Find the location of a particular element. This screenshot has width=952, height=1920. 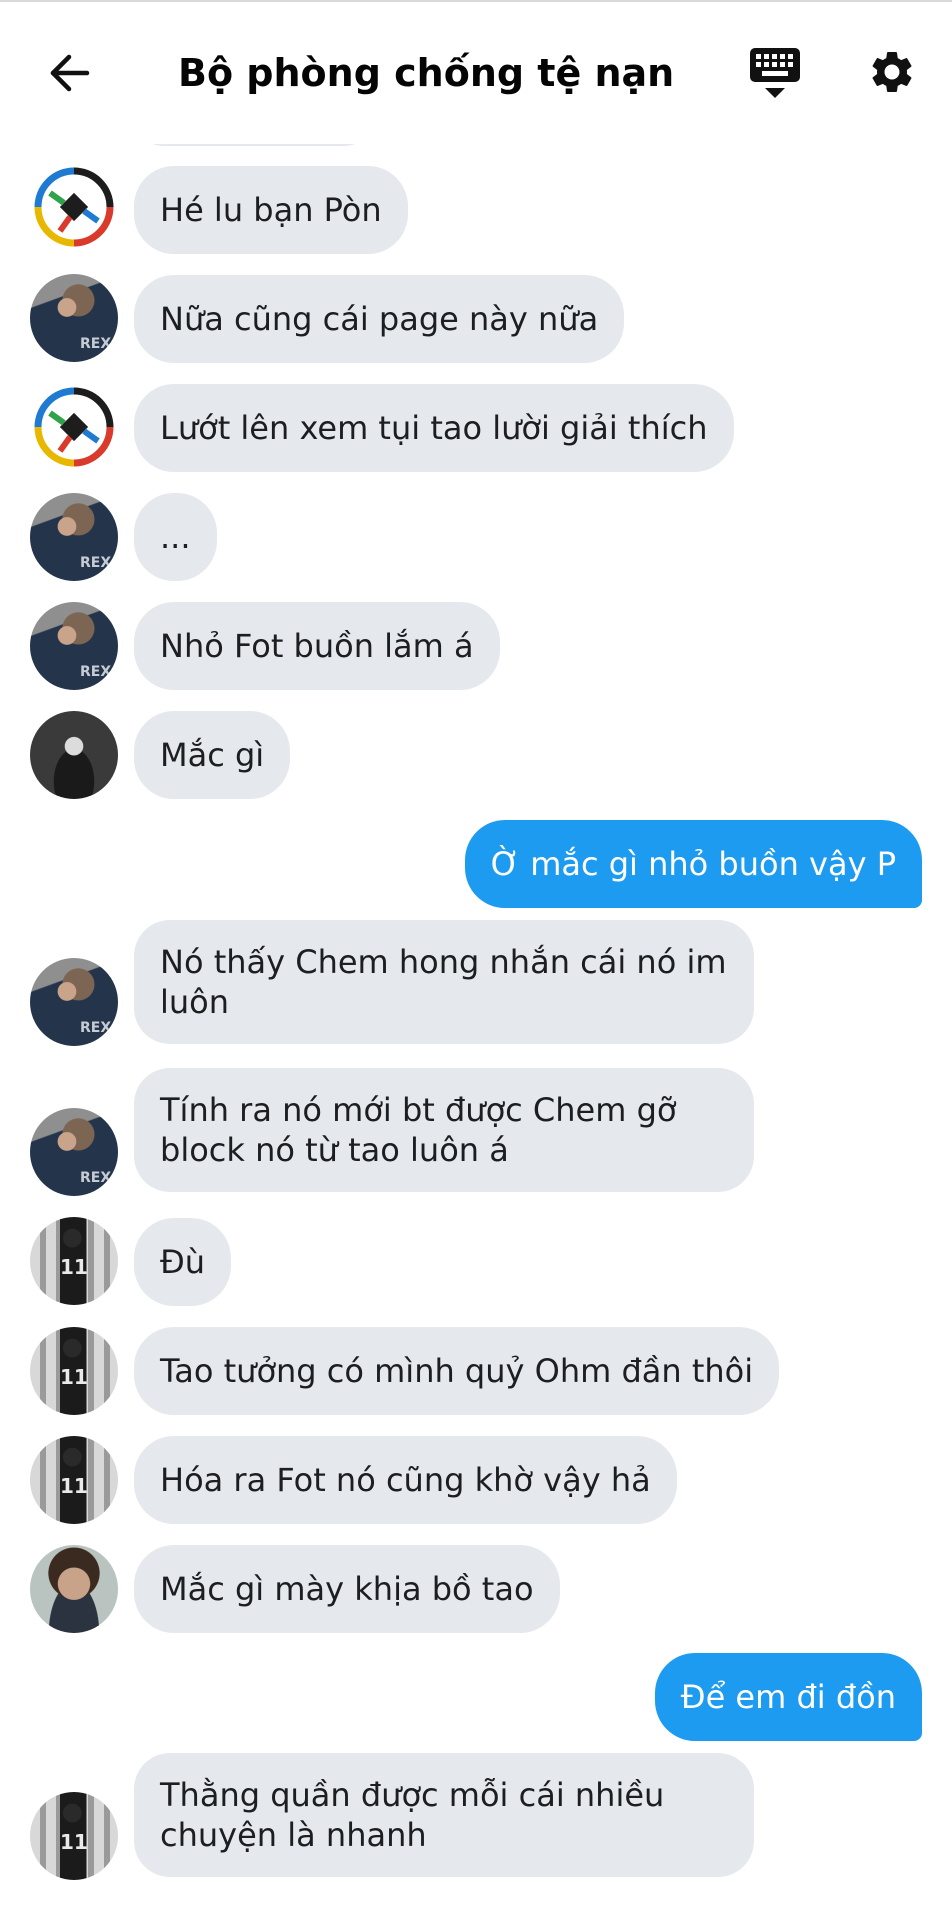

message-bubble: Nữa cũng cái page này nữa is located at coordinates (379, 319).